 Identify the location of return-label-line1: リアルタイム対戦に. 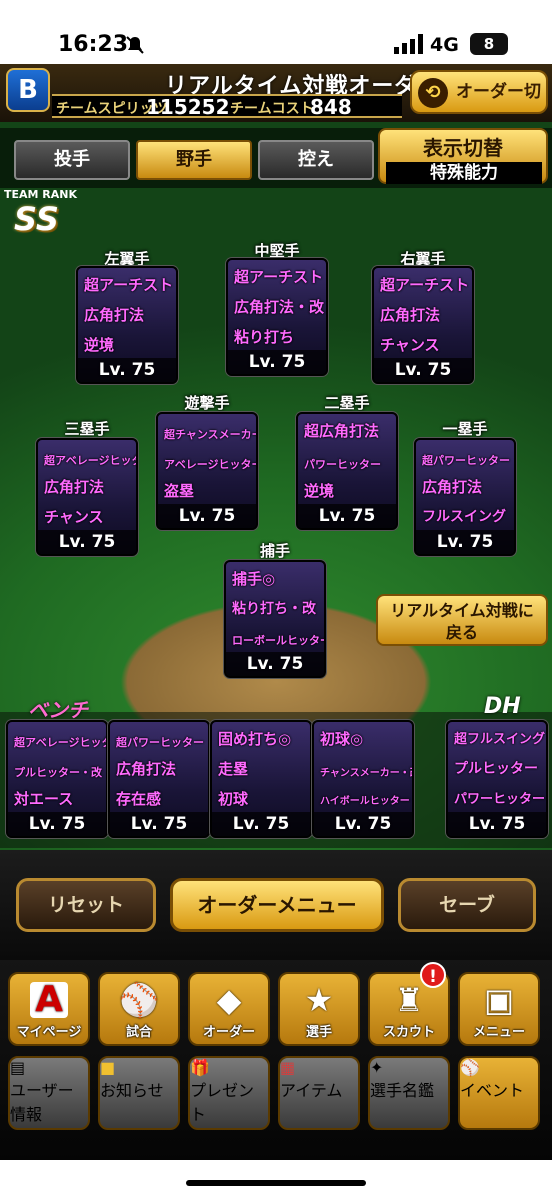
(462, 610).